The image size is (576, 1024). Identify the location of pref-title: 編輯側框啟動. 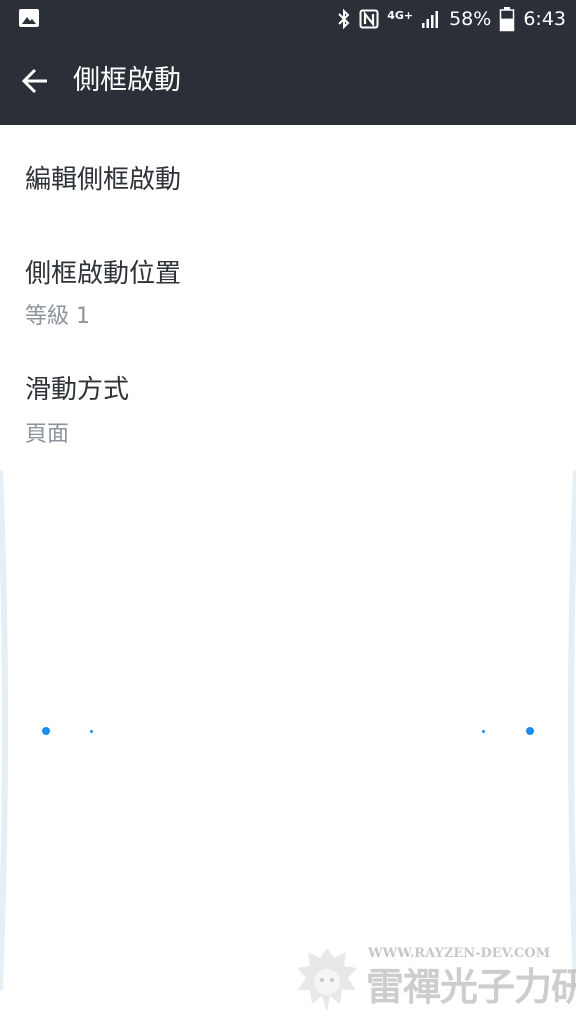
(103, 180).